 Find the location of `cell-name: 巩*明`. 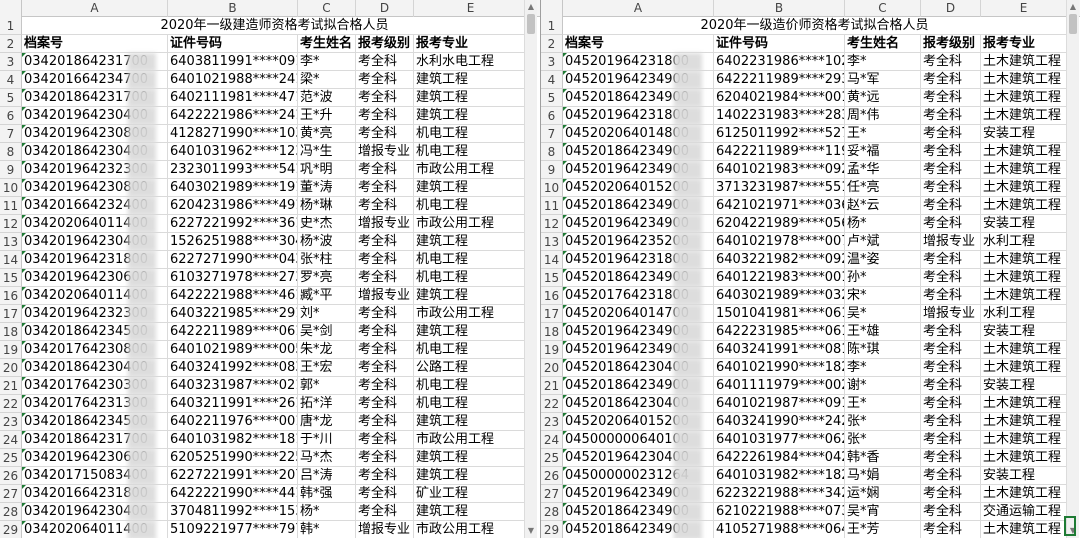

cell-name: 巩*明 is located at coordinates (327, 170).